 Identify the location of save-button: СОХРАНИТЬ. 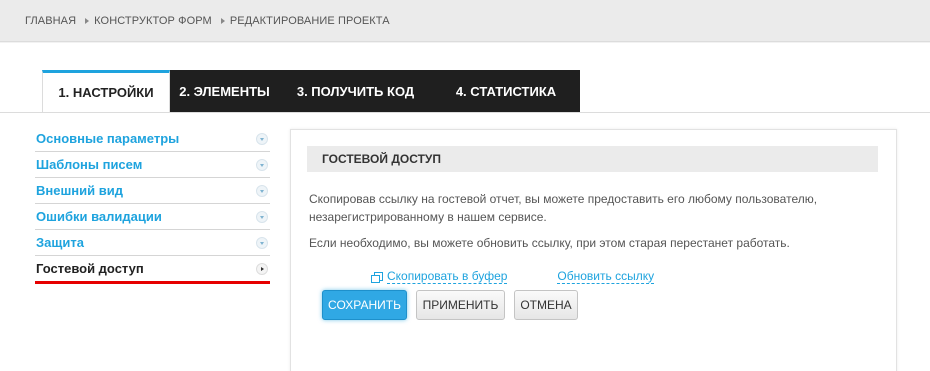
(364, 305).